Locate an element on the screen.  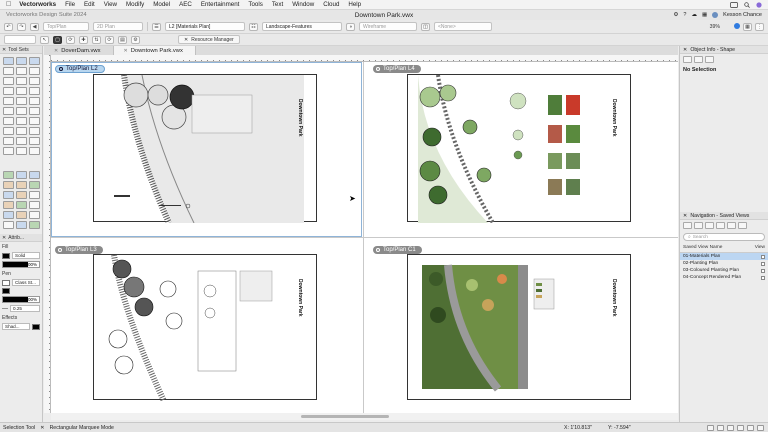
projection-icon: ◫ is located at coordinates (425, 26).